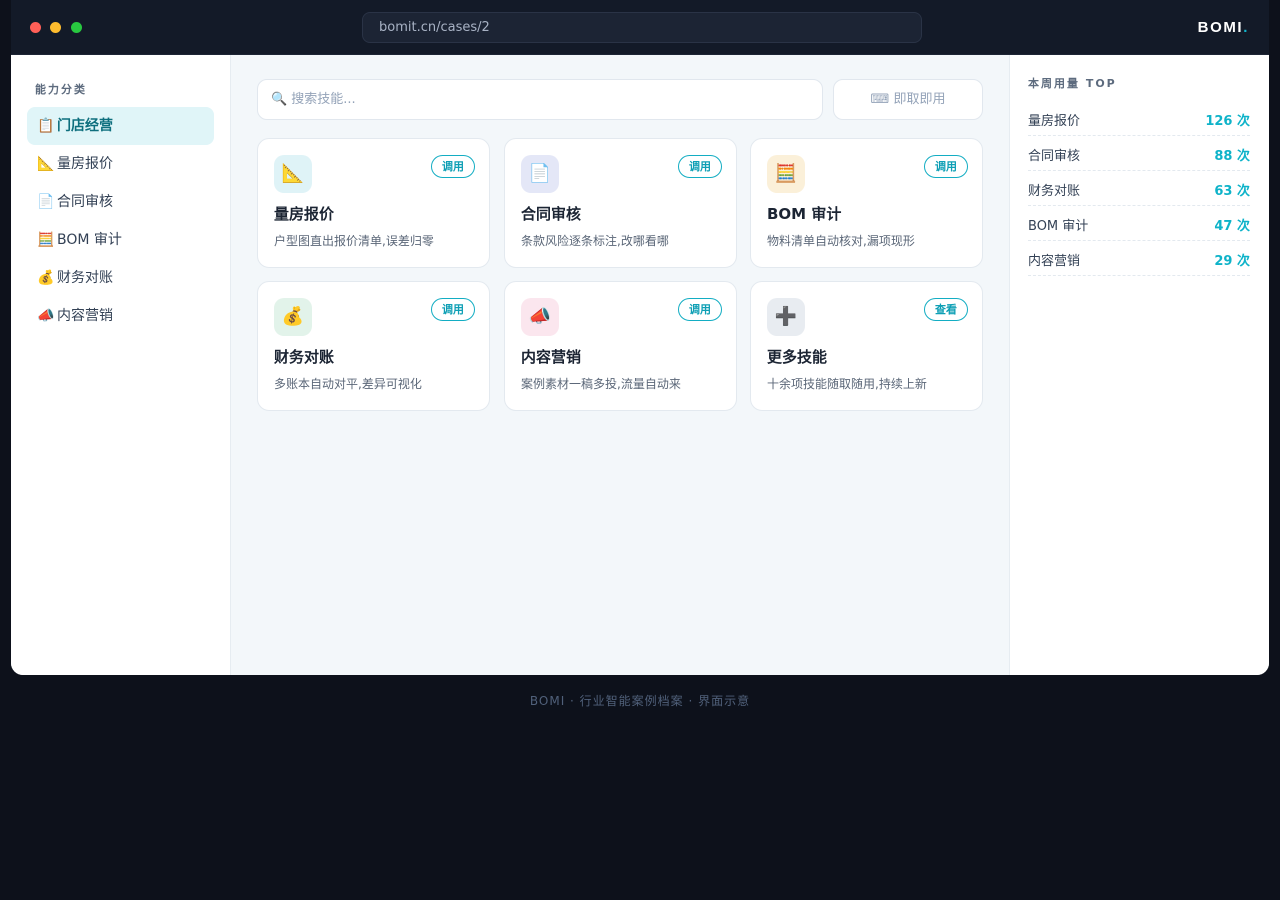 This screenshot has width=1280, height=900. I want to click on sidebar-item-measure-quote: 📐 量房报价, so click(120, 164).